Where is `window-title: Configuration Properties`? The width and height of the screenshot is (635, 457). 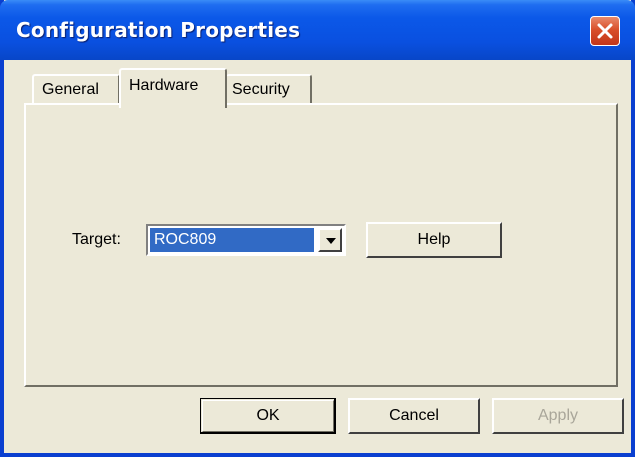 window-title: Configuration Properties is located at coordinates (158, 30).